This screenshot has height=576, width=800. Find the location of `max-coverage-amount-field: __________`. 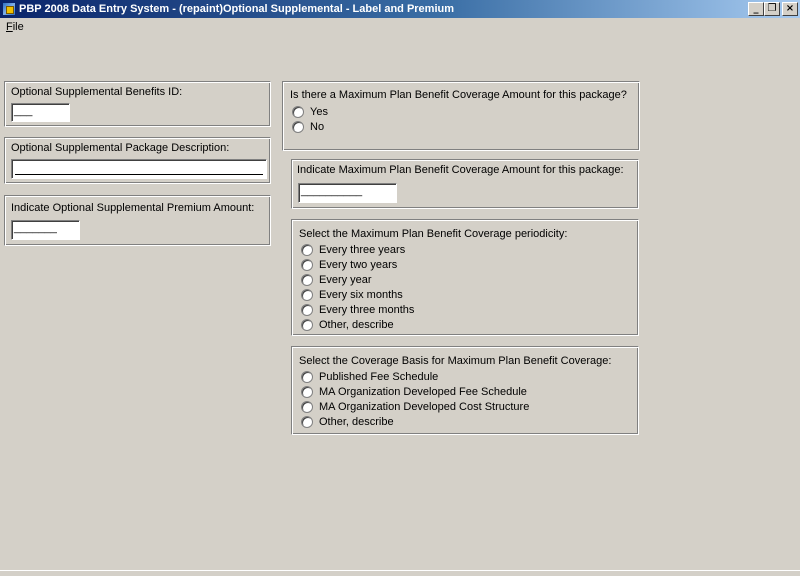

max-coverage-amount-field: __________ is located at coordinates (347, 193).